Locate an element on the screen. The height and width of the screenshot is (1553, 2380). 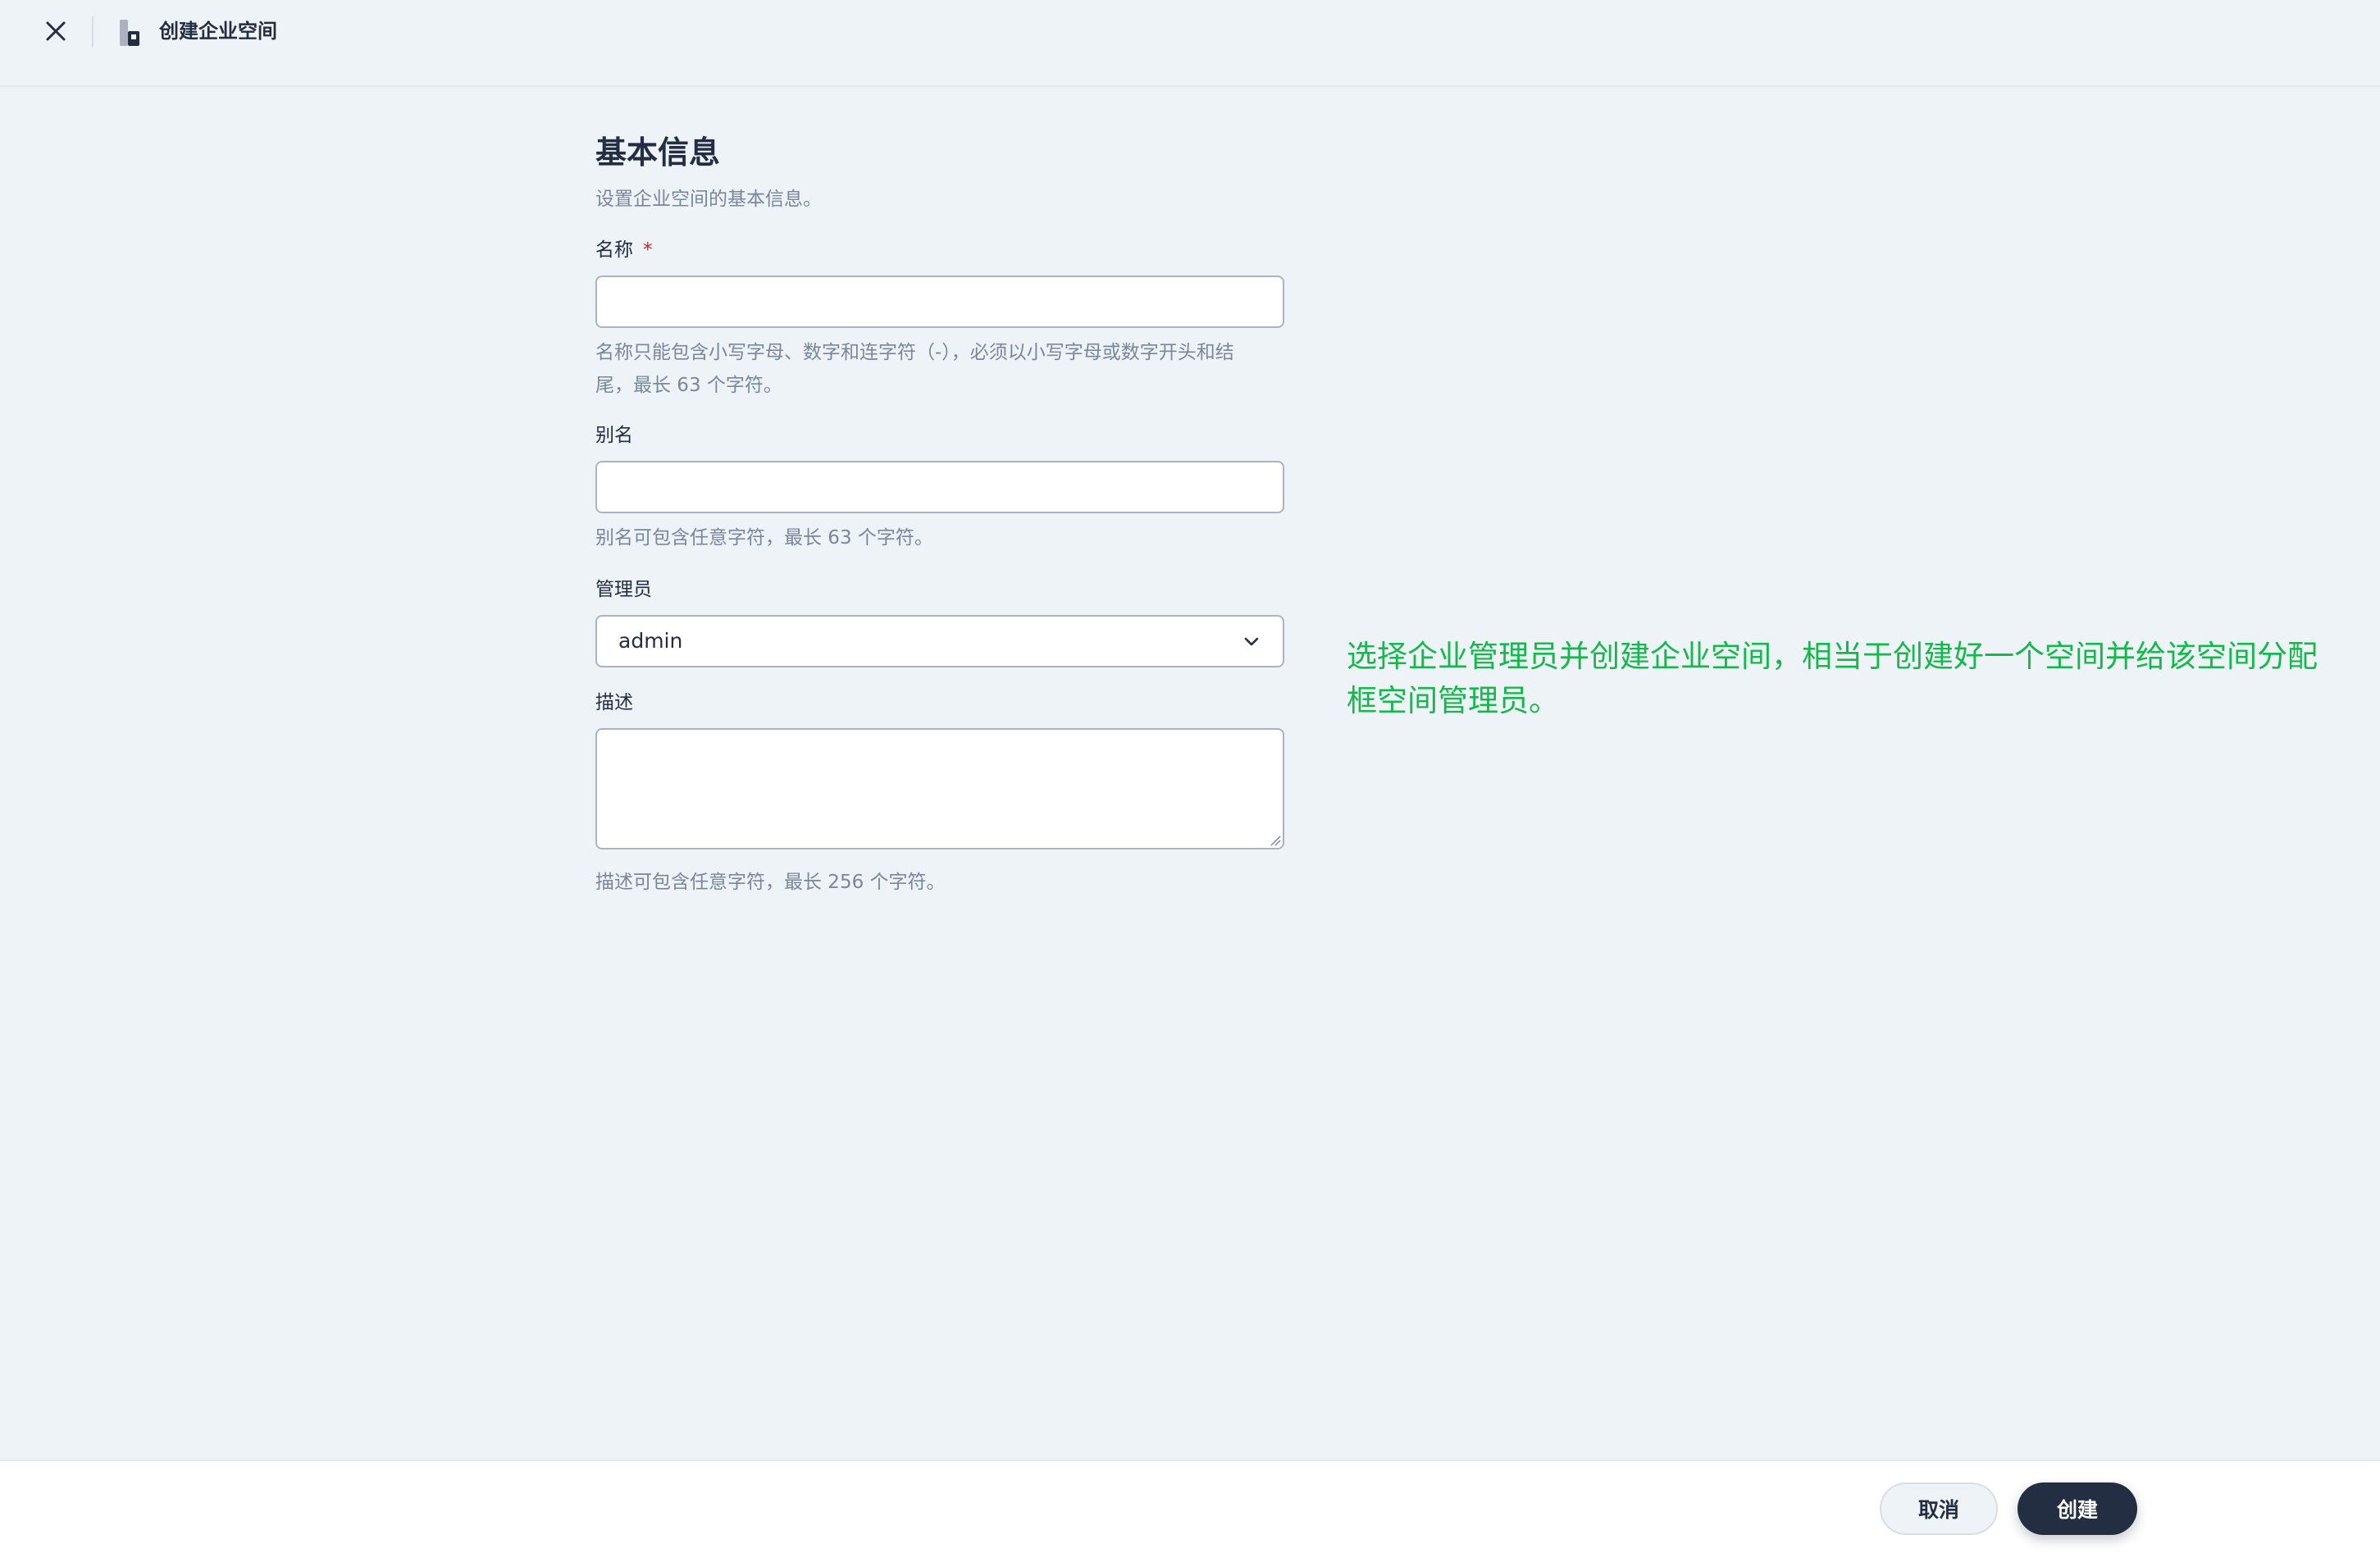
alias-label: 别名 is located at coordinates (614, 436).